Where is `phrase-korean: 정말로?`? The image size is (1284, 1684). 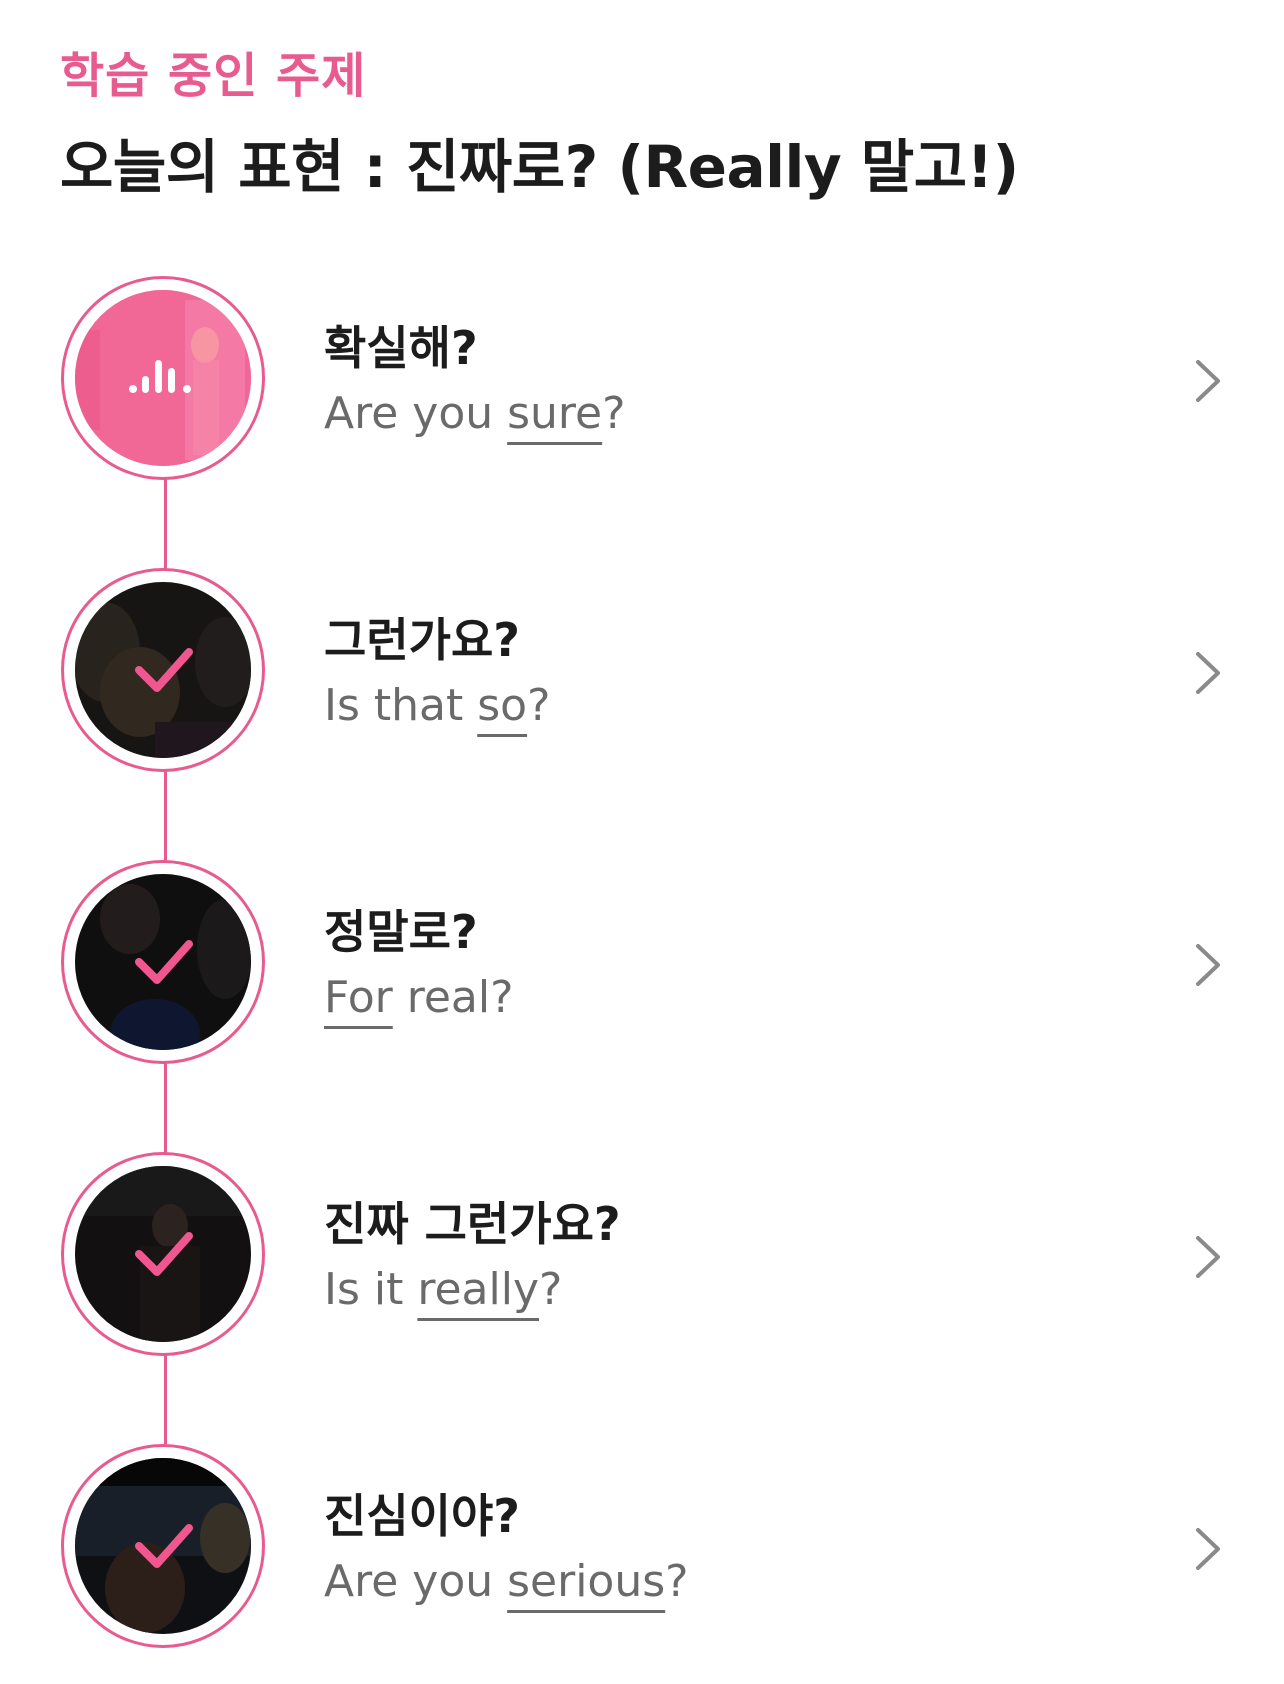
phrase-korean: 정말로? is located at coordinates (401, 932).